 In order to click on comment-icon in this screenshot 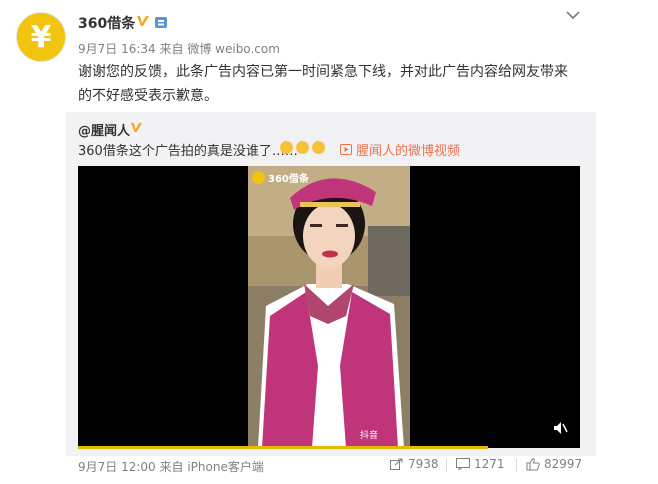, I will do `click(463, 464)`.